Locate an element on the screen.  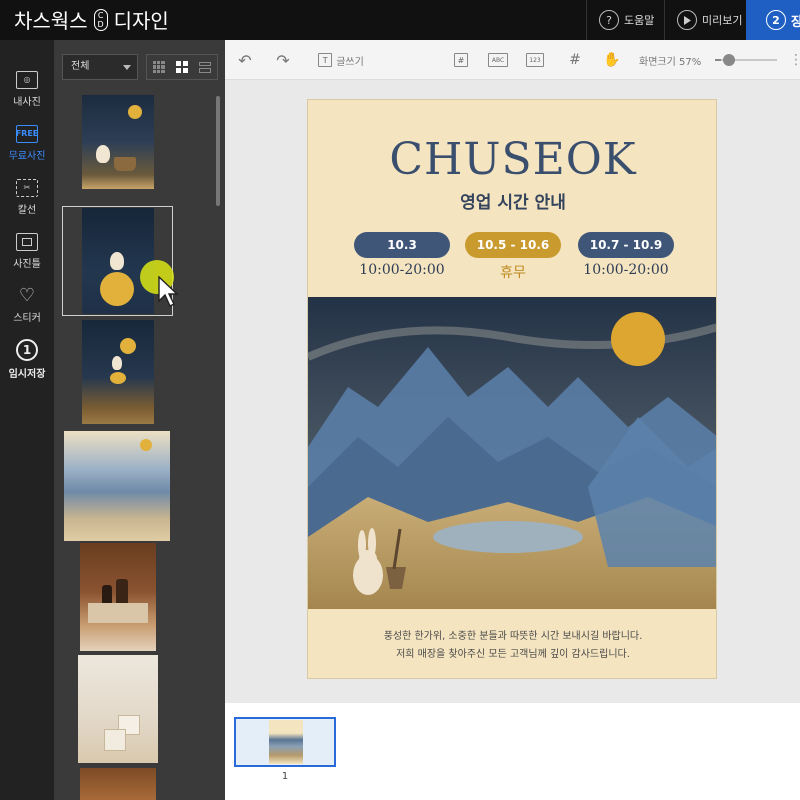
business-hours: 10:00-20:00 is located at coordinates (626, 270).